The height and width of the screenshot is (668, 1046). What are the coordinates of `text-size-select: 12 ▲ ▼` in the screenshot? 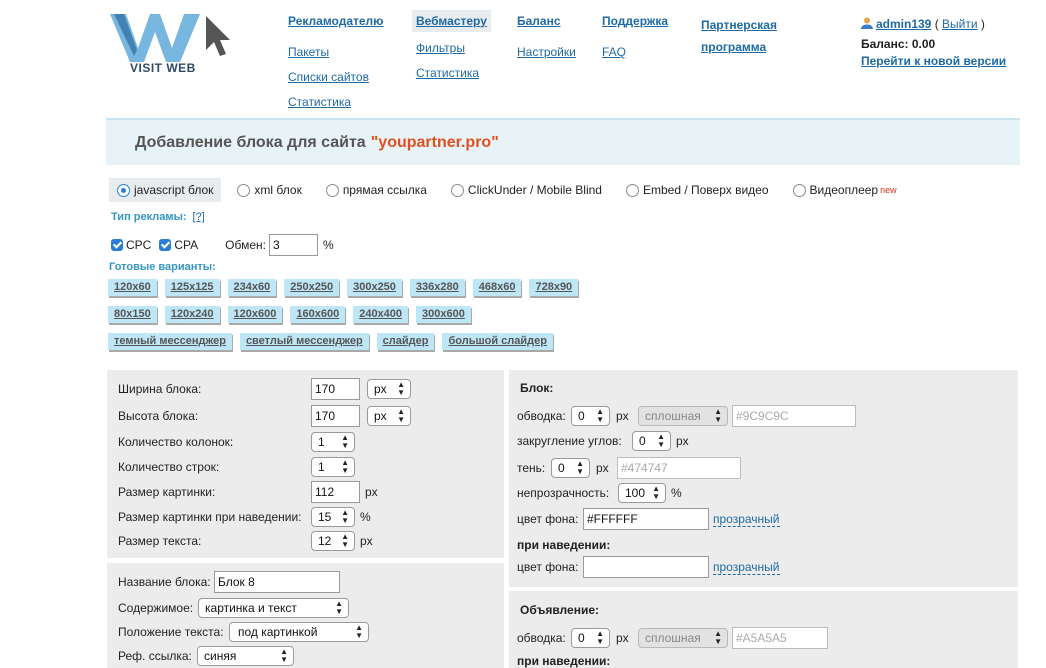 It's located at (333, 541).